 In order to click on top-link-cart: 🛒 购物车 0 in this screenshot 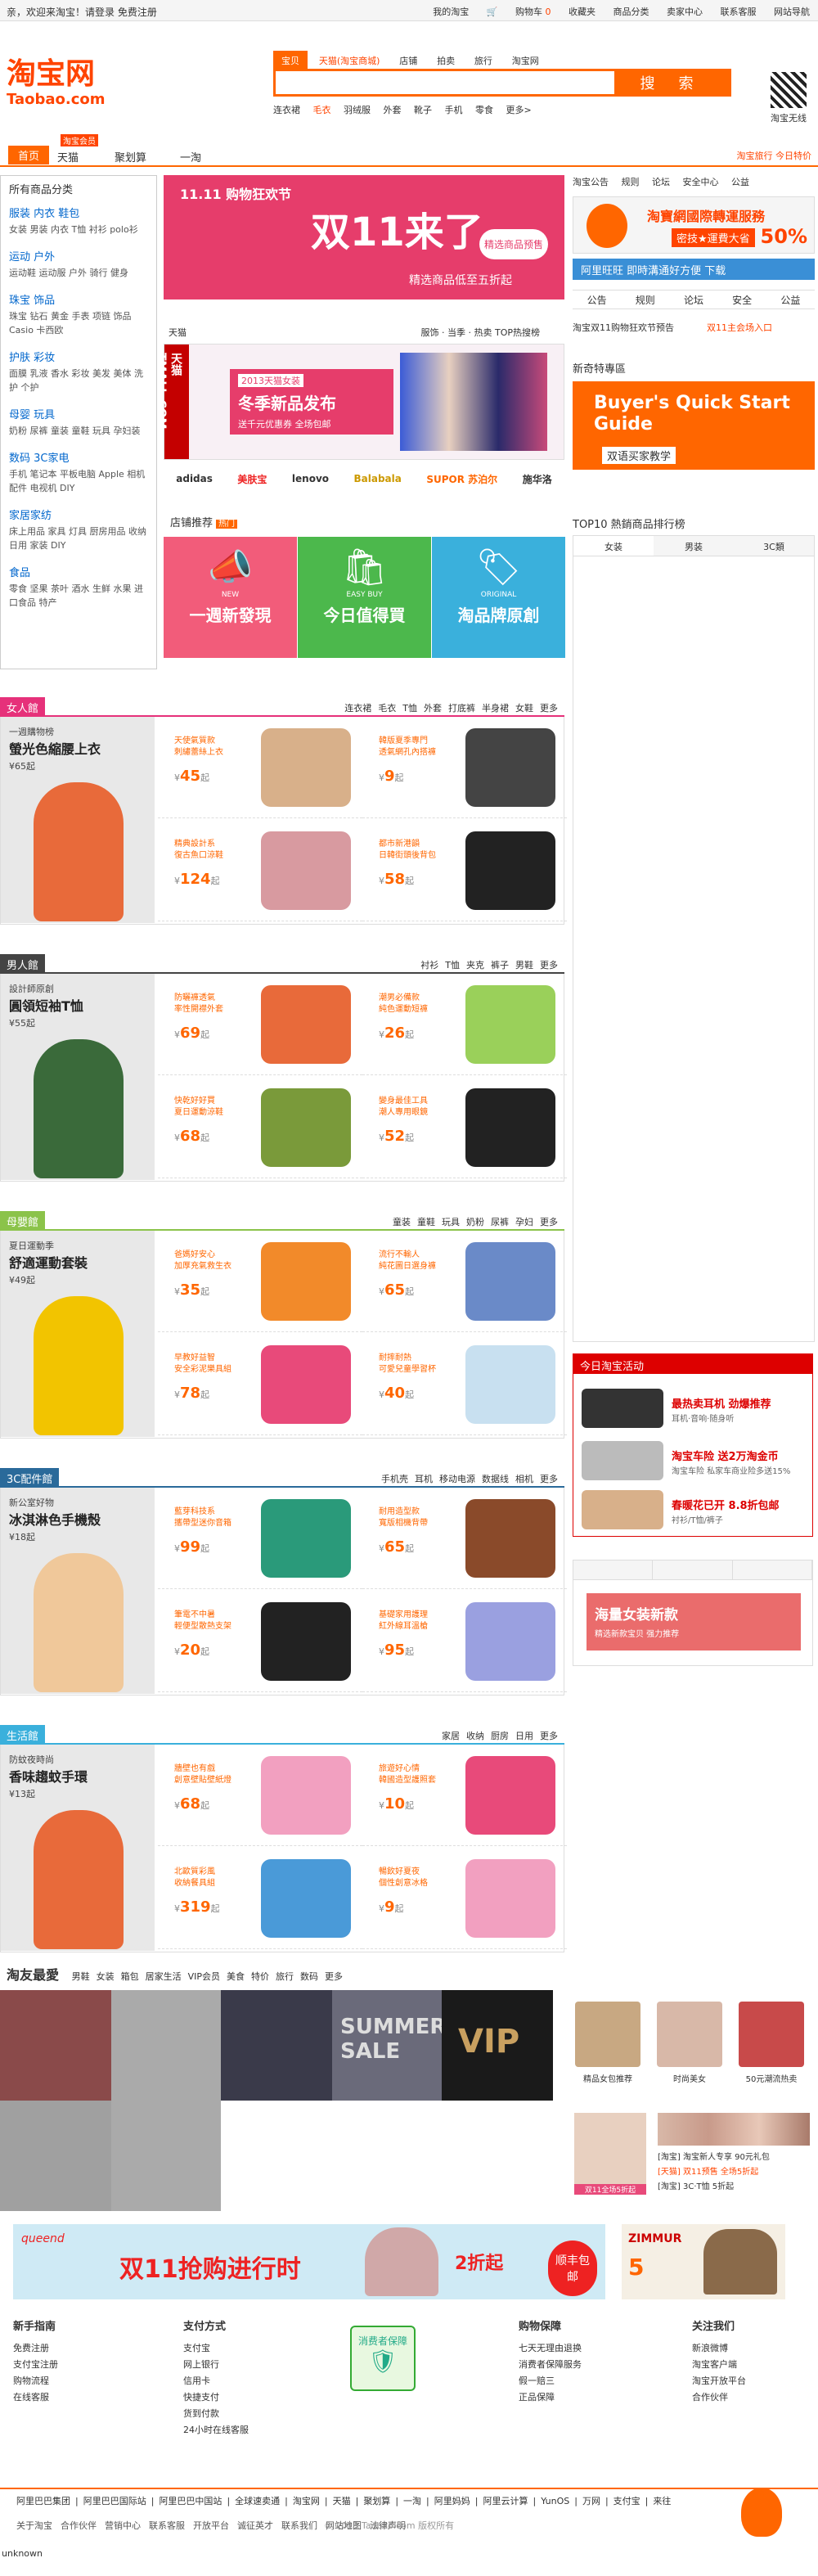, I will do `click(519, 12)`.